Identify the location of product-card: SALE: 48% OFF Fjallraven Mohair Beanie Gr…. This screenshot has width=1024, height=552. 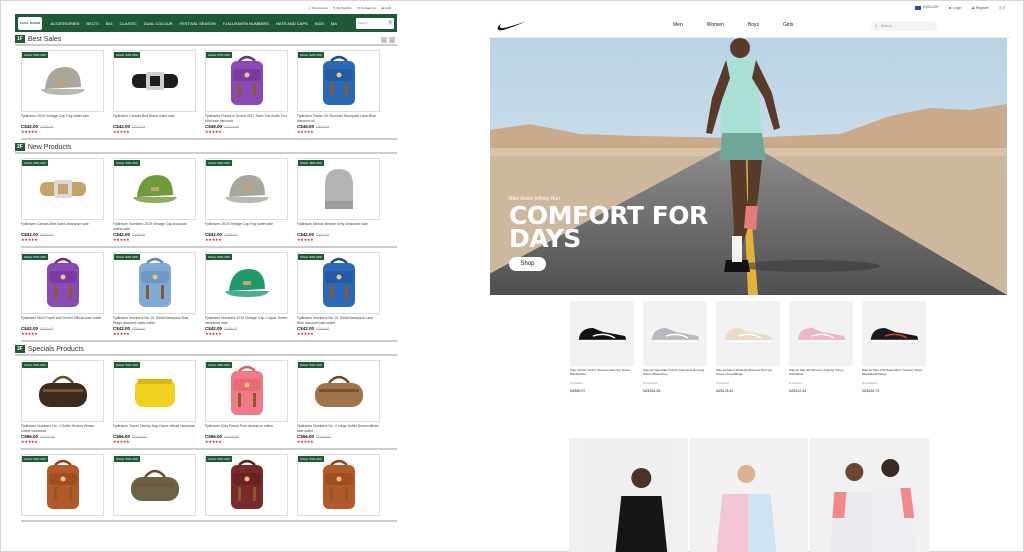
(338, 200).